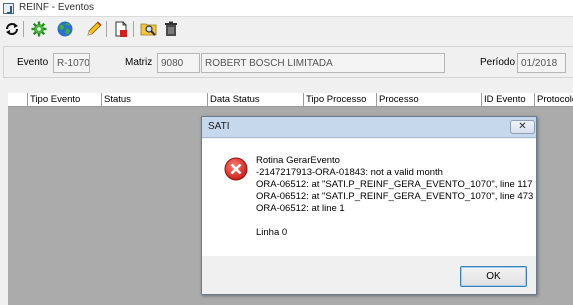 This screenshot has width=573, height=305. Describe the element at coordinates (39, 29) in the screenshot. I see `gear-icon` at that location.